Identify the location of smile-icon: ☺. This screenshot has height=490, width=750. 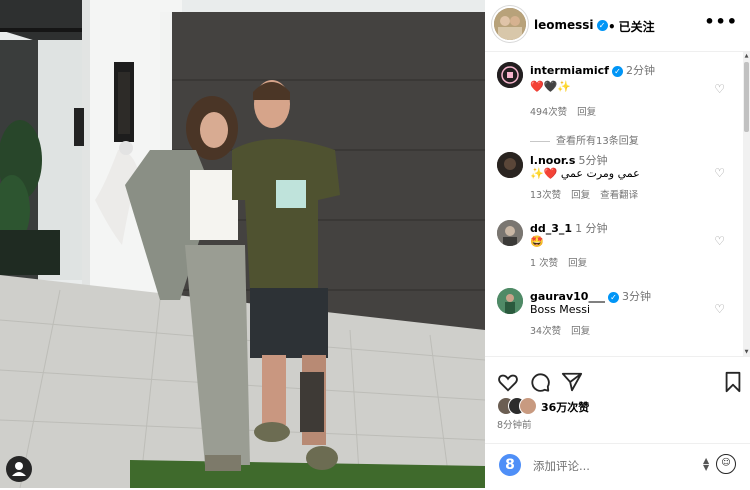
(726, 464).